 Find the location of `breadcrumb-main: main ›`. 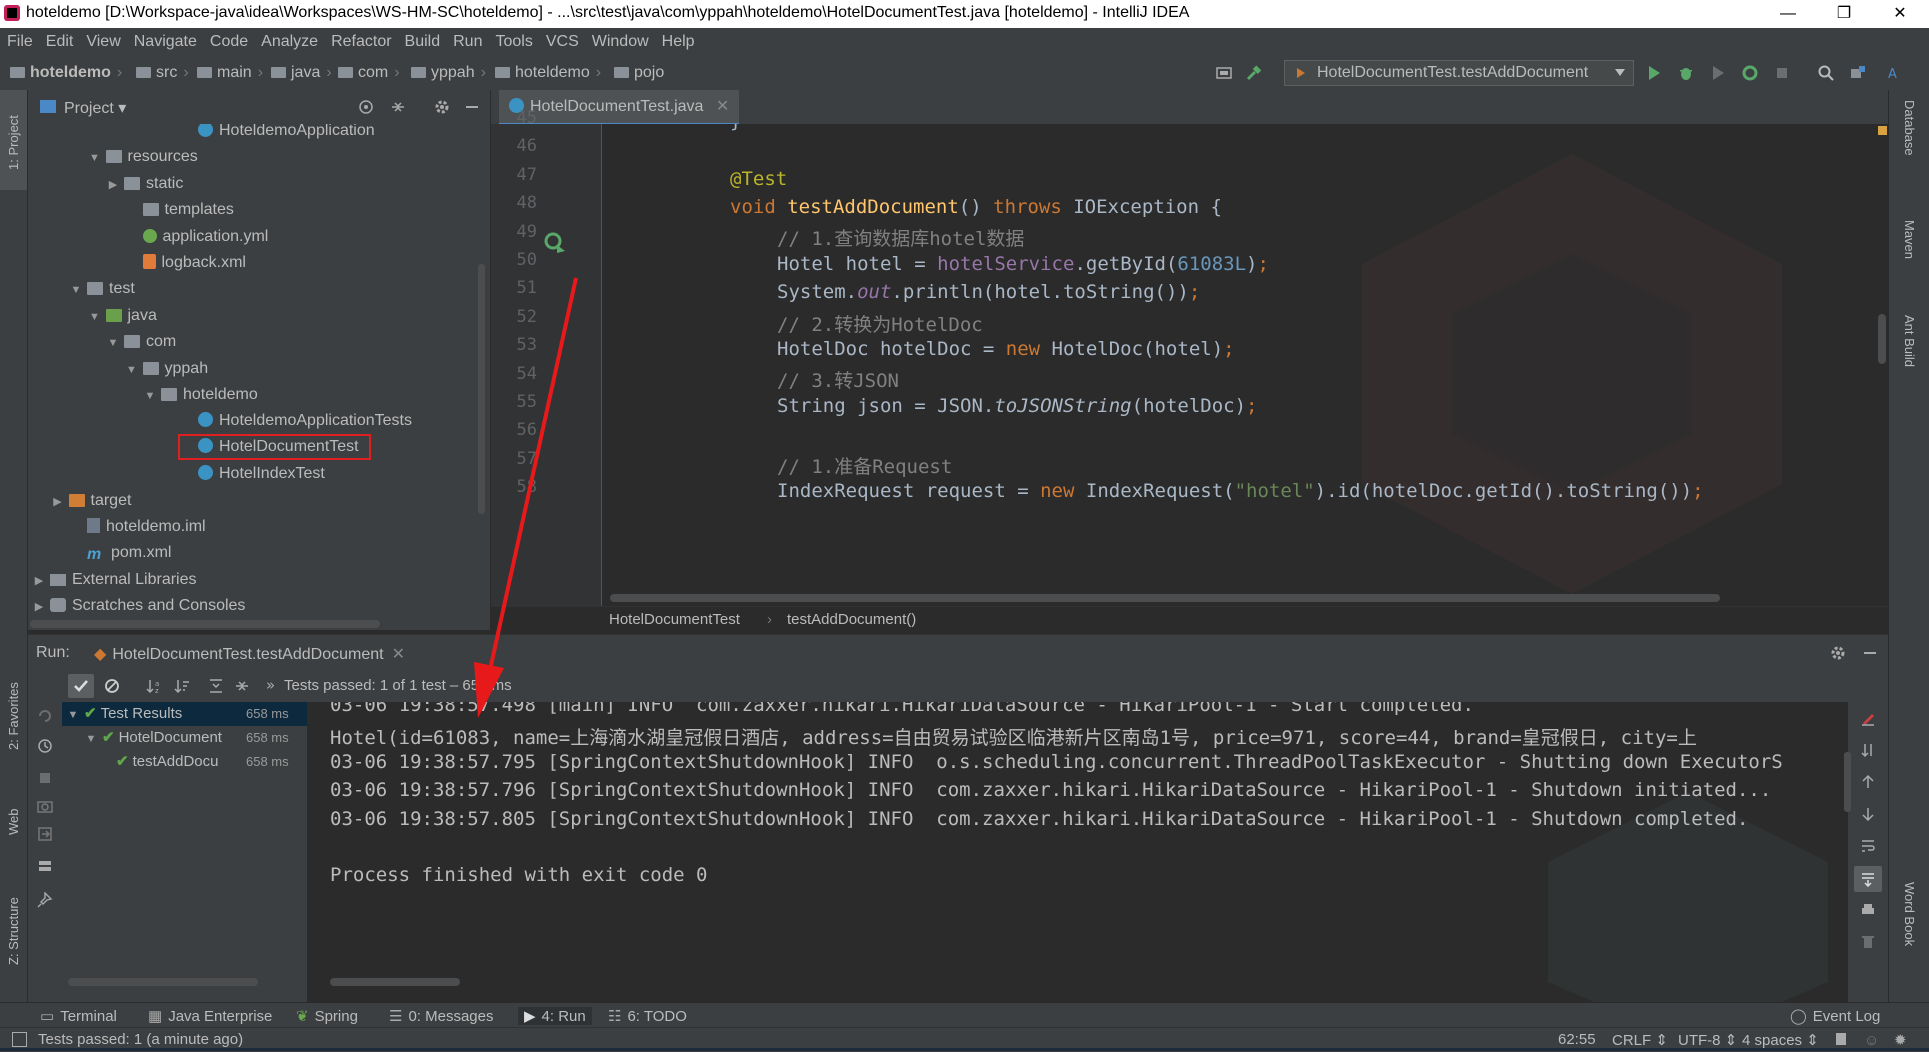

breadcrumb-main: main › is located at coordinates (230, 73).